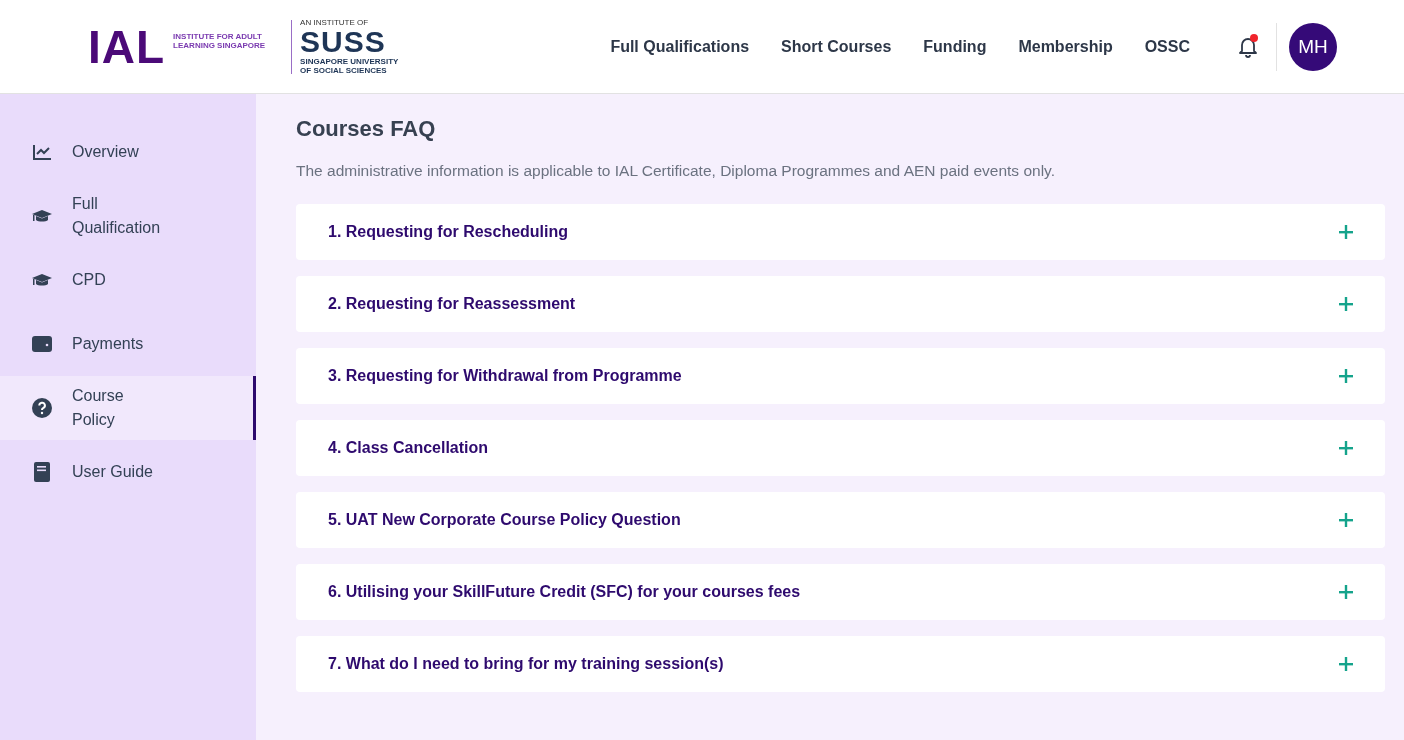 The image size is (1404, 740). What do you see at coordinates (128, 152) in the screenshot?
I see `sidebar-item: Overview` at bounding box center [128, 152].